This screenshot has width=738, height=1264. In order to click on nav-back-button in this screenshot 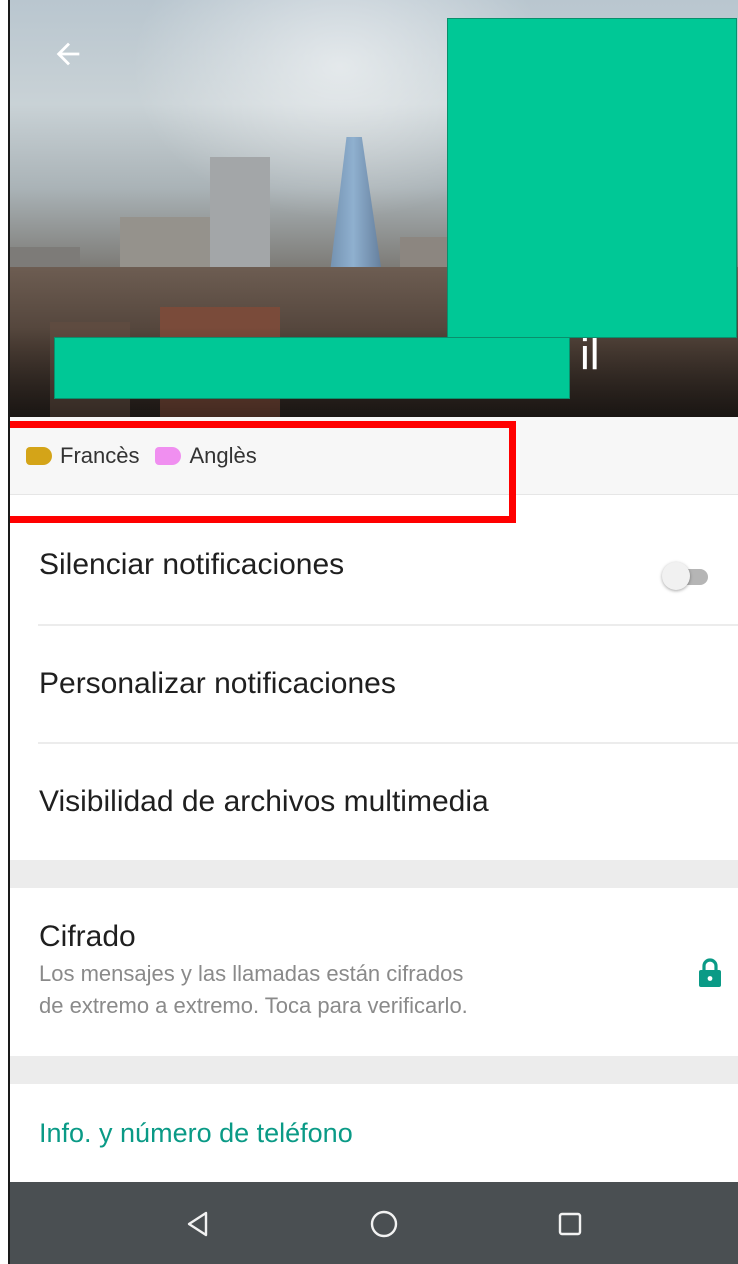, I will do `click(198, 1224)`.